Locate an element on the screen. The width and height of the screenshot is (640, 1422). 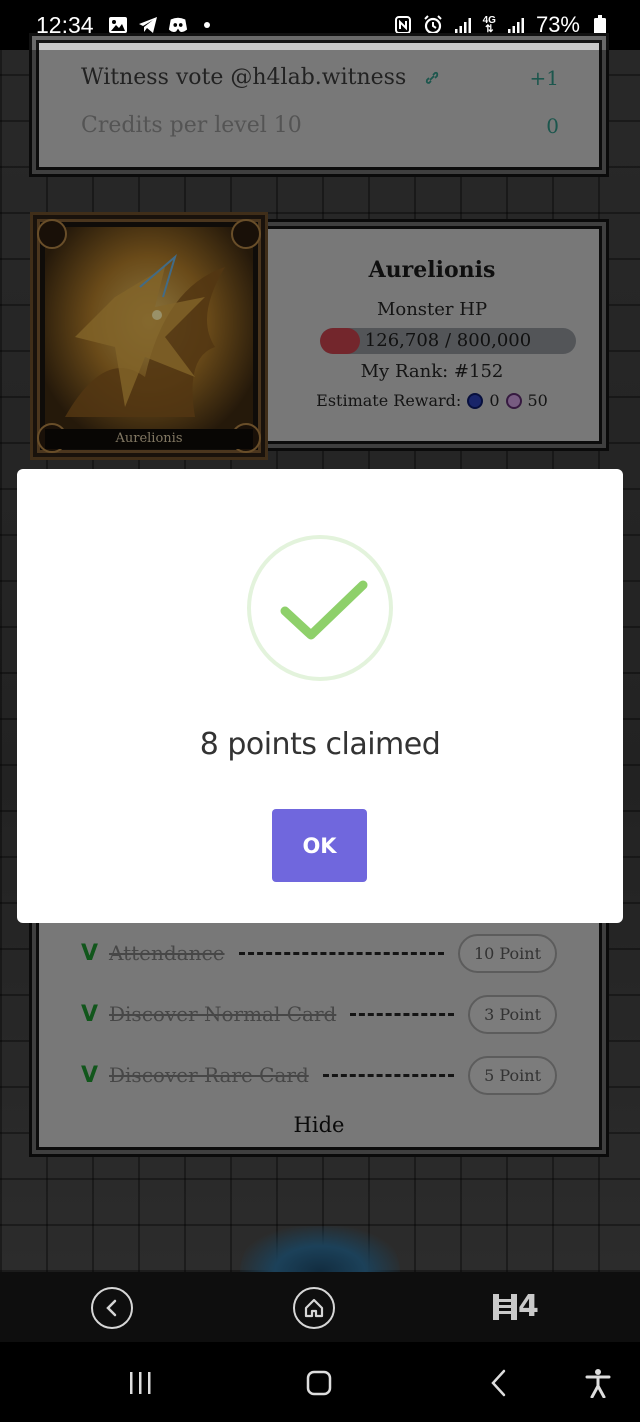
notification-dot is located at coordinates (206, 25).